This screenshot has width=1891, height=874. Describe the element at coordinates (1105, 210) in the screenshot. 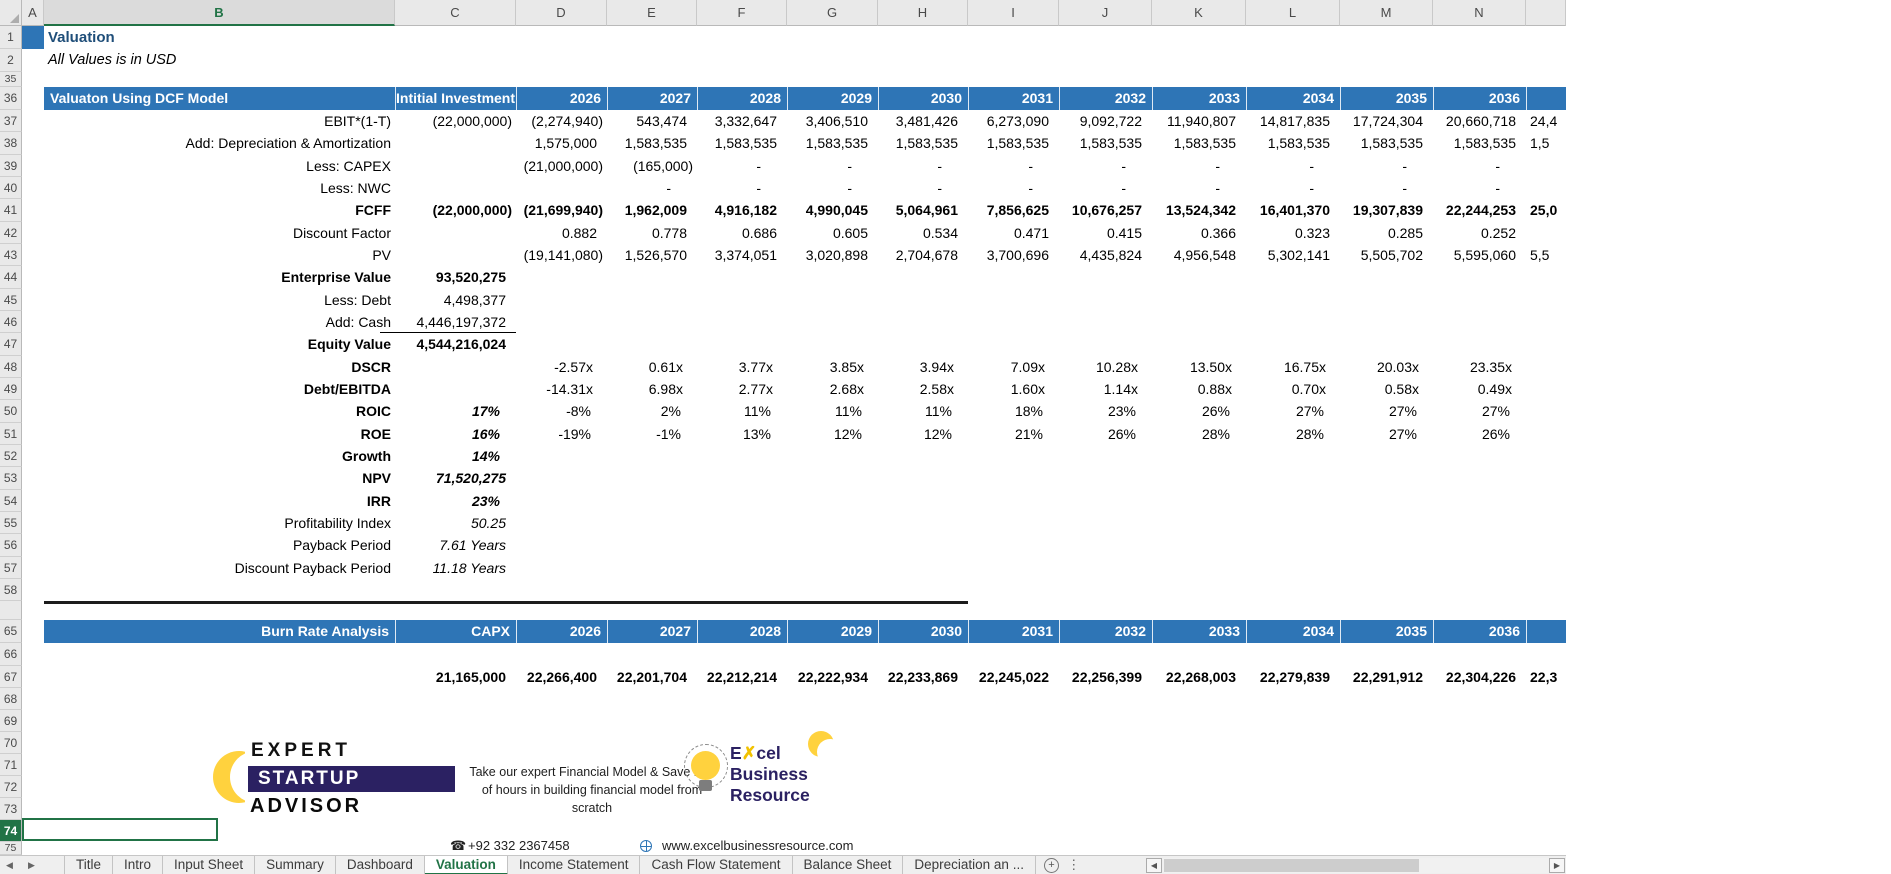

I see `cell-J41: 10,676,257` at that location.